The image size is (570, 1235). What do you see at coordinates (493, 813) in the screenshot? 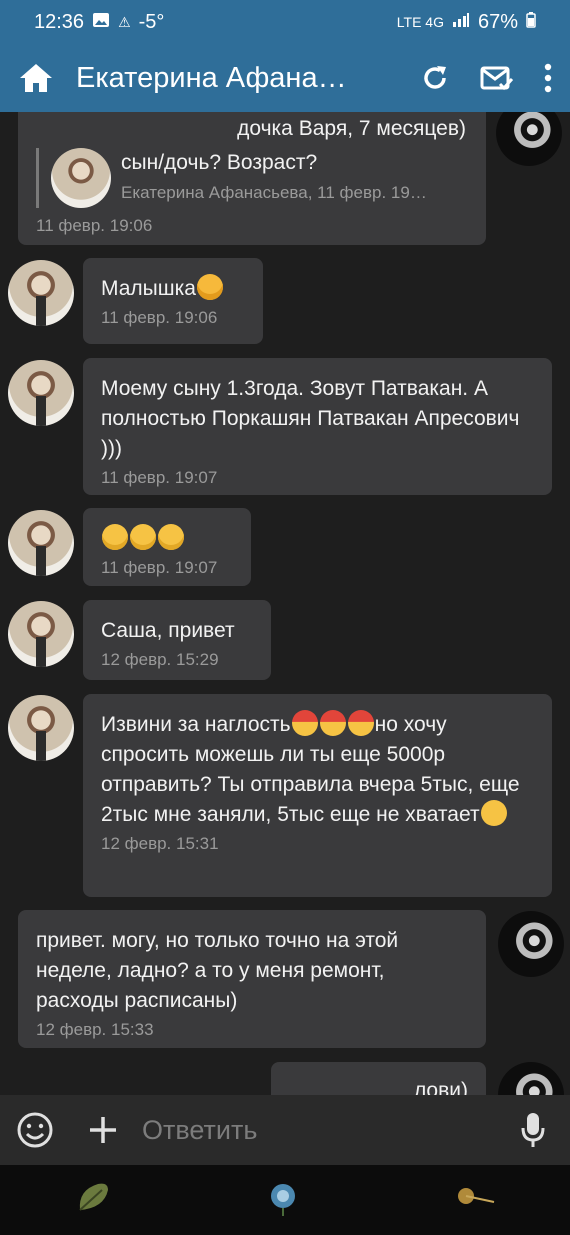
I see `pensive-emoji-icon` at bounding box center [493, 813].